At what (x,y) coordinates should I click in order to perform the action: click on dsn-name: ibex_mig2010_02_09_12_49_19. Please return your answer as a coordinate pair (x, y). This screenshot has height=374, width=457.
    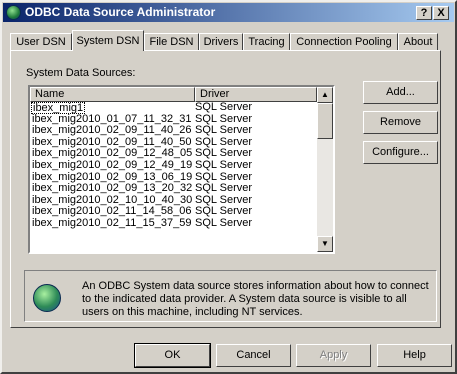
    Looking at the image, I should click on (112, 164).